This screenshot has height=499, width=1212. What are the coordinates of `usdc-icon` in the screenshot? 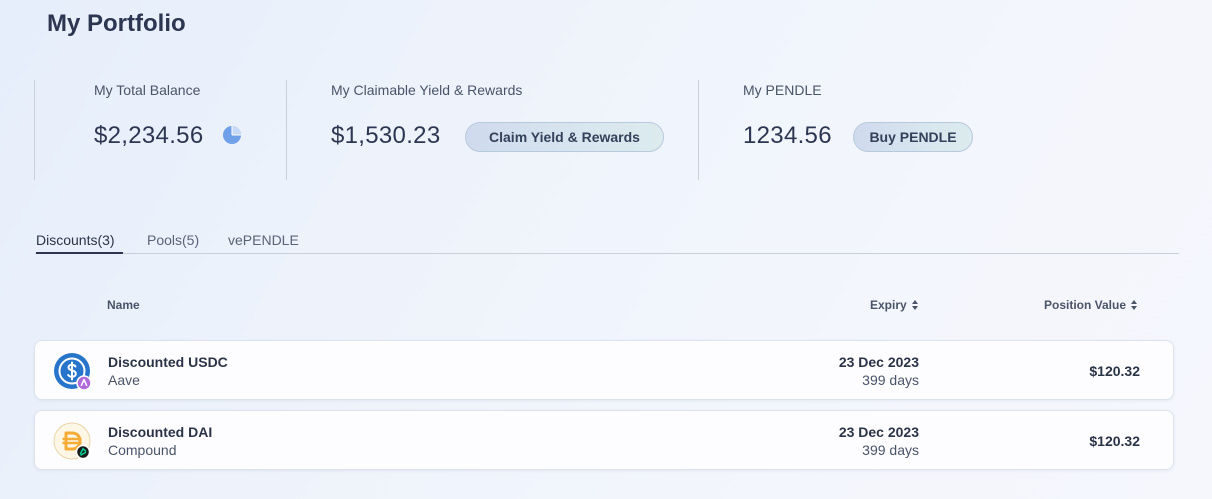 It's located at (72, 371).